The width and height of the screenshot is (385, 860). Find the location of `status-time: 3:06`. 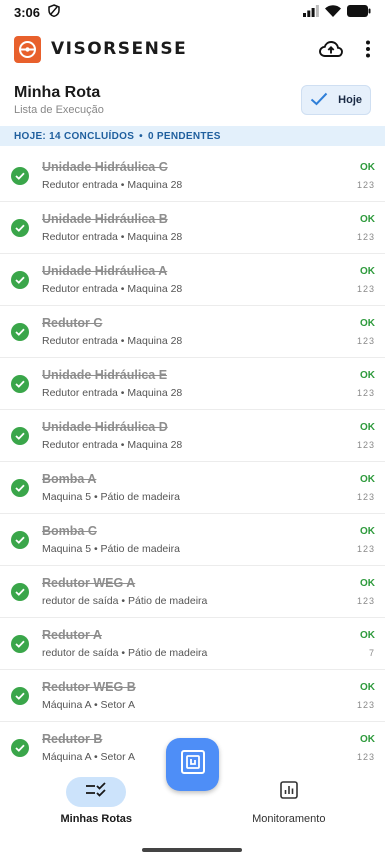

status-time: 3:06 is located at coordinates (27, 12).